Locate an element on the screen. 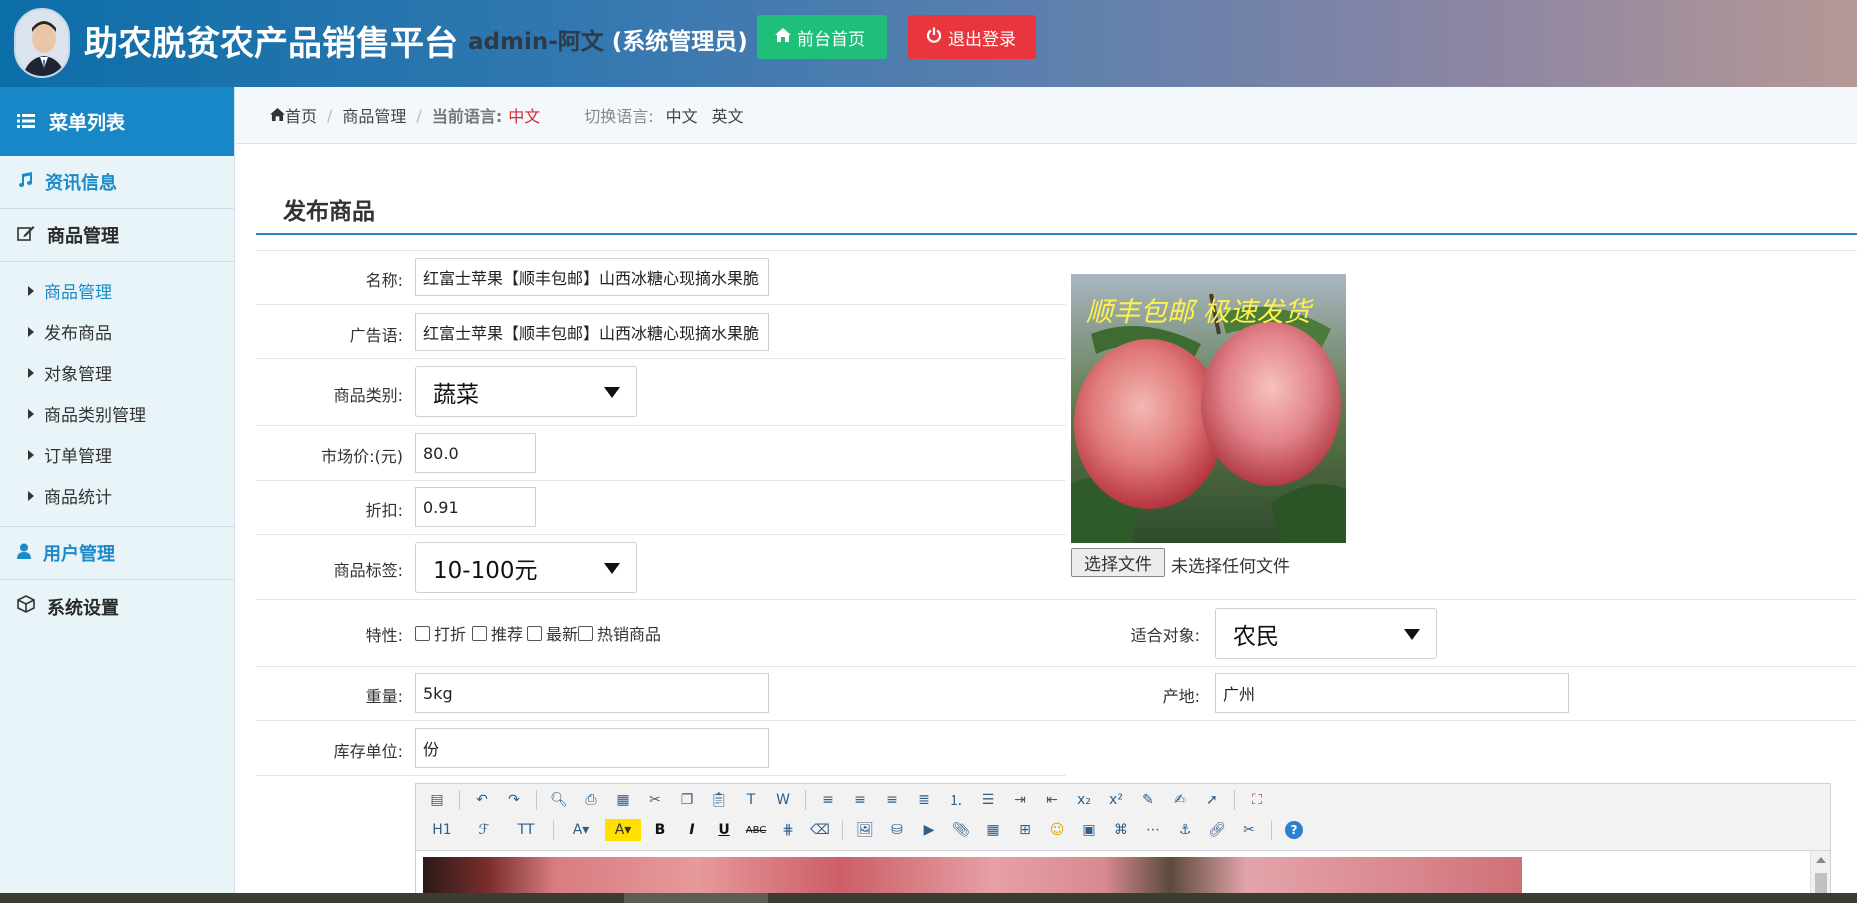  pointer-icon: ➚ is located at coordinates (1212, 800).